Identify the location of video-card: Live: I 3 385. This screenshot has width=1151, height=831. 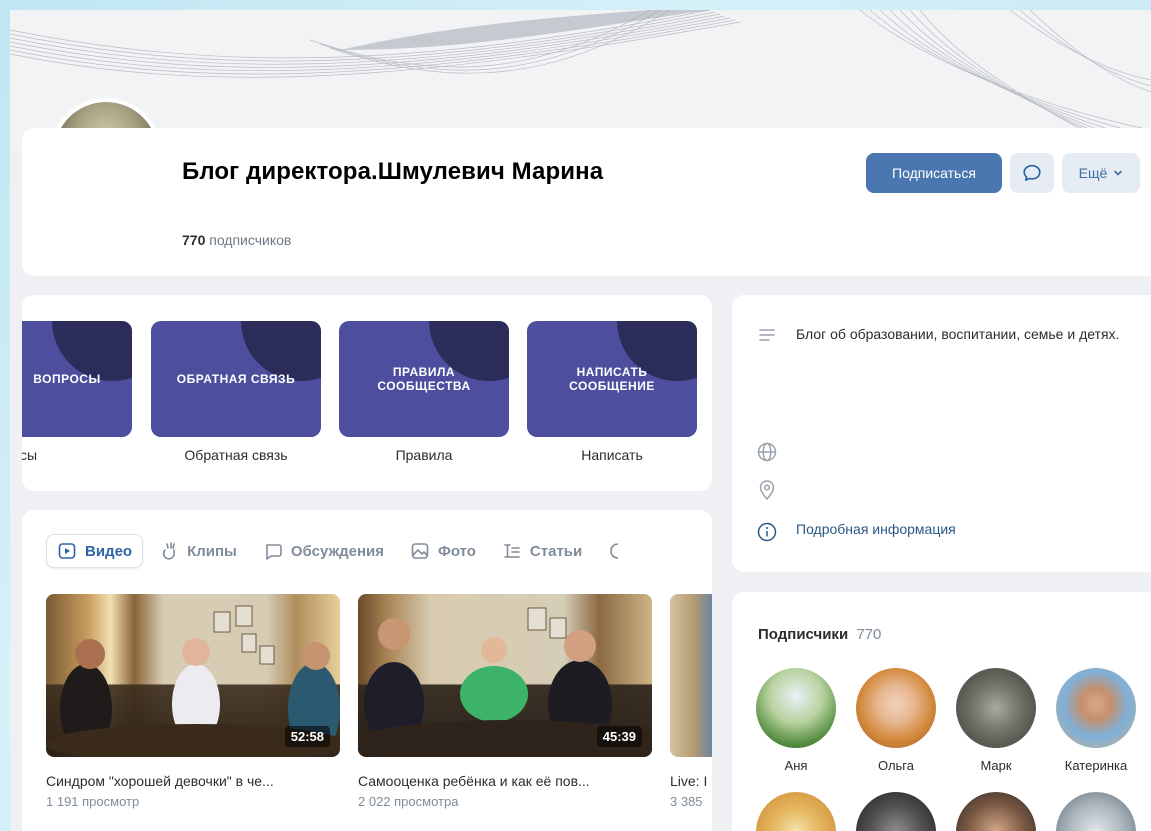
(691, 701).